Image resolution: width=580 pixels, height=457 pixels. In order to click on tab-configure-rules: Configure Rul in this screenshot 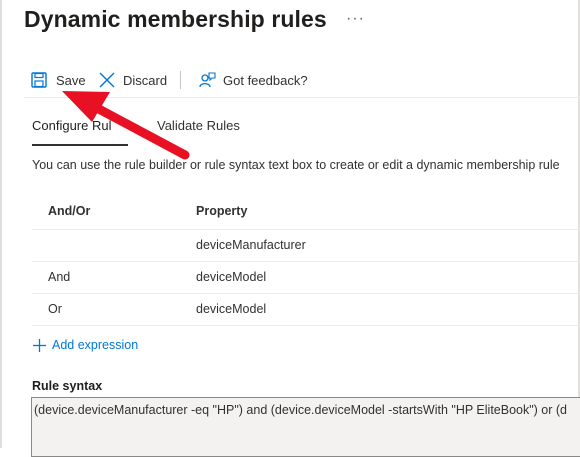, I will do `click(72, 125)`.